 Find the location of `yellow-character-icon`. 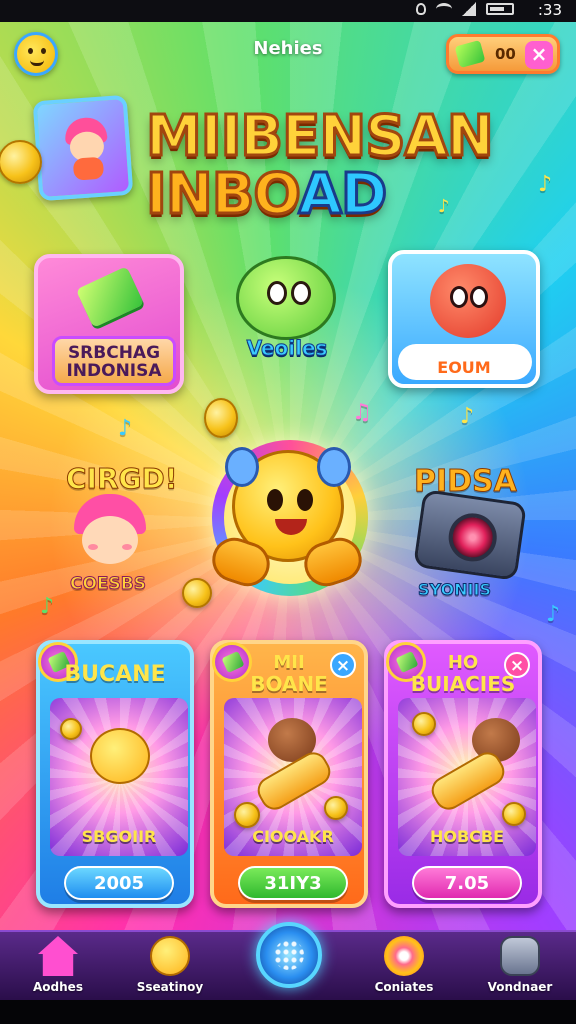

yellow-character-icon is located at coordinates (120, 756).